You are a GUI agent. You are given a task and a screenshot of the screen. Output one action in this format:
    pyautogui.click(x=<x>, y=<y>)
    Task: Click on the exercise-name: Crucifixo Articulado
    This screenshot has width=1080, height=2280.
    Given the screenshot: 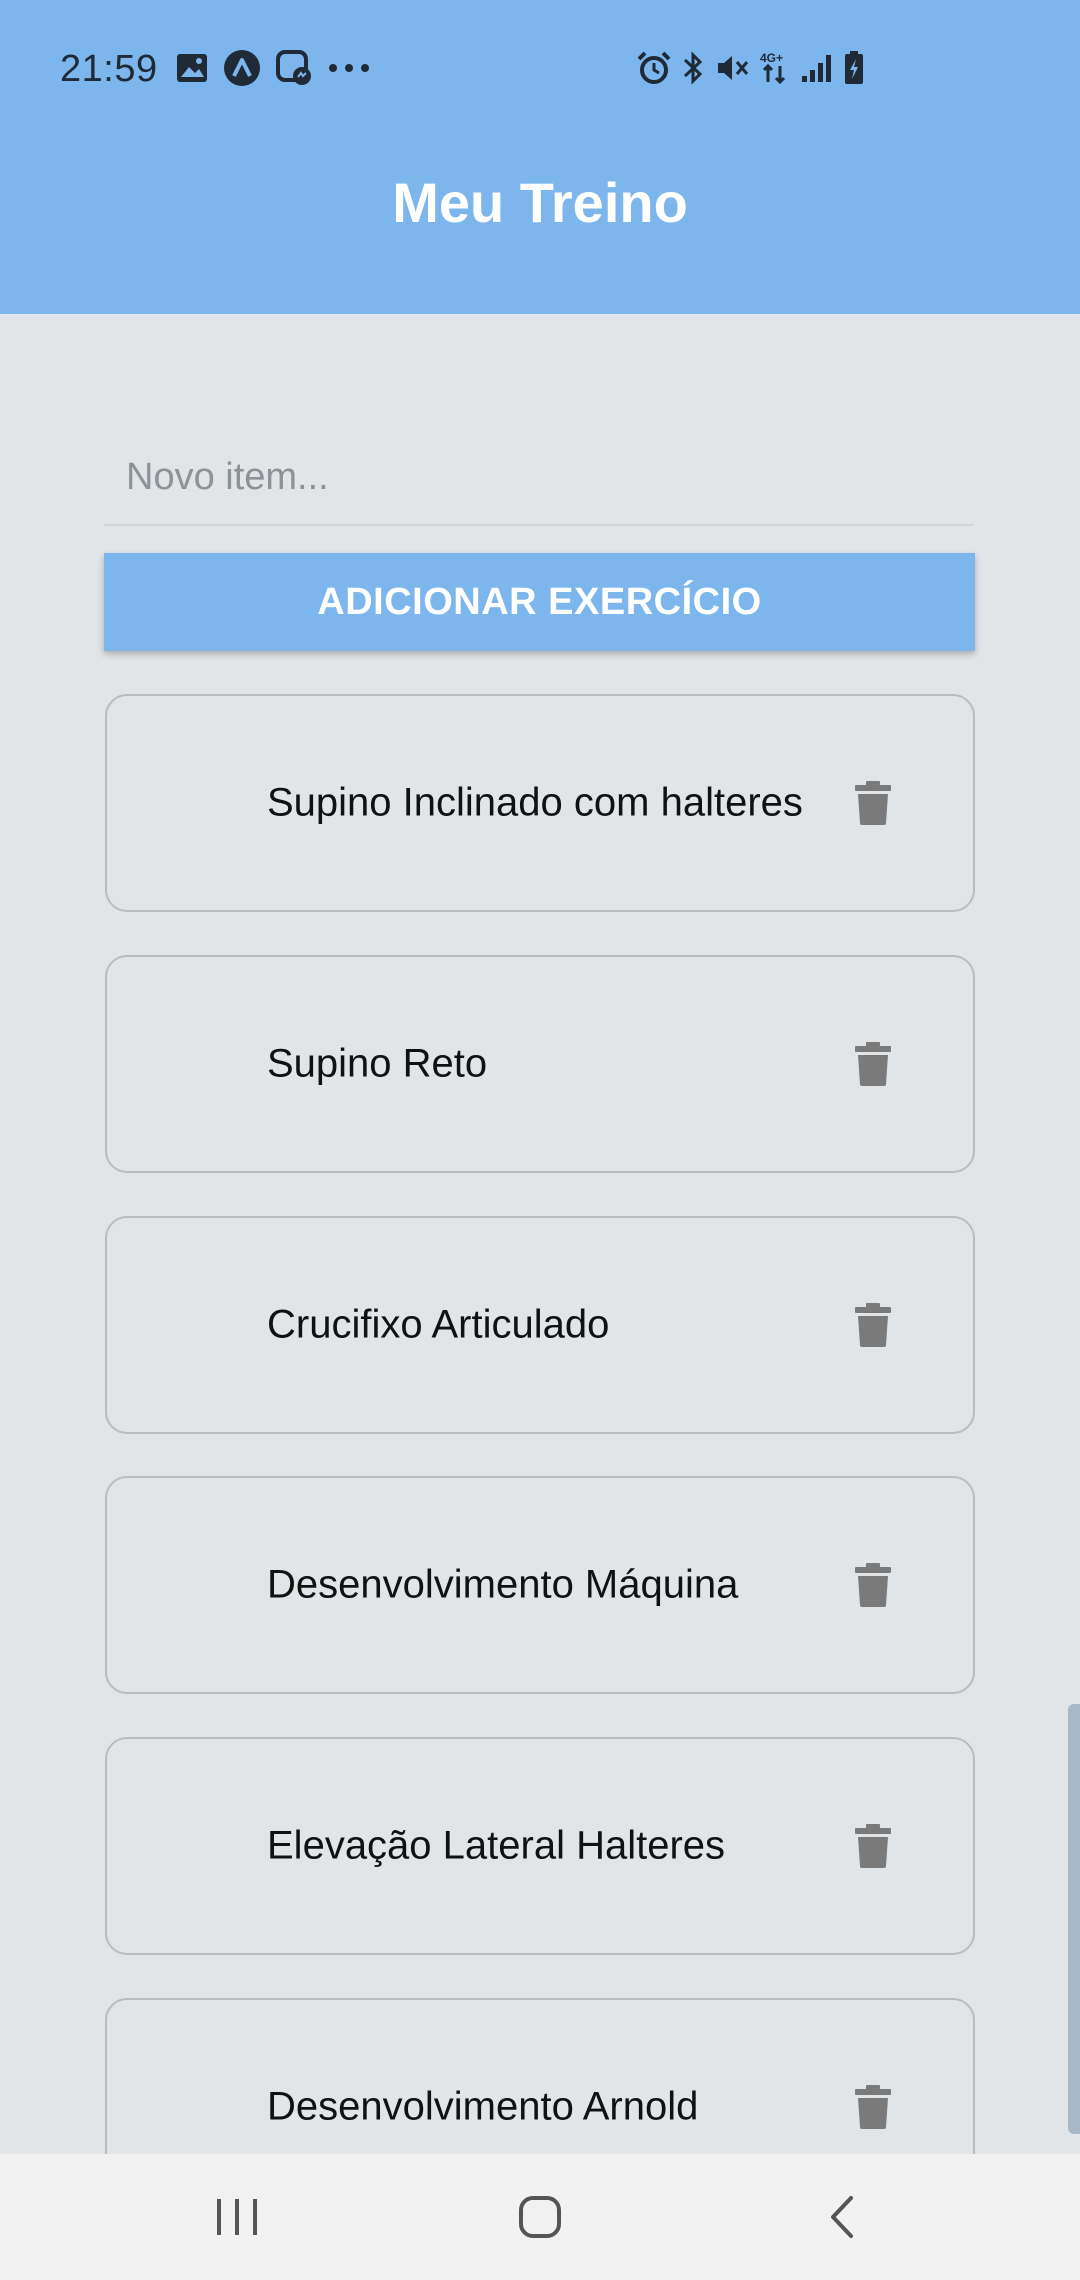 What is the action you would take?
    pyautogui.click(x=438, y=1324)
    